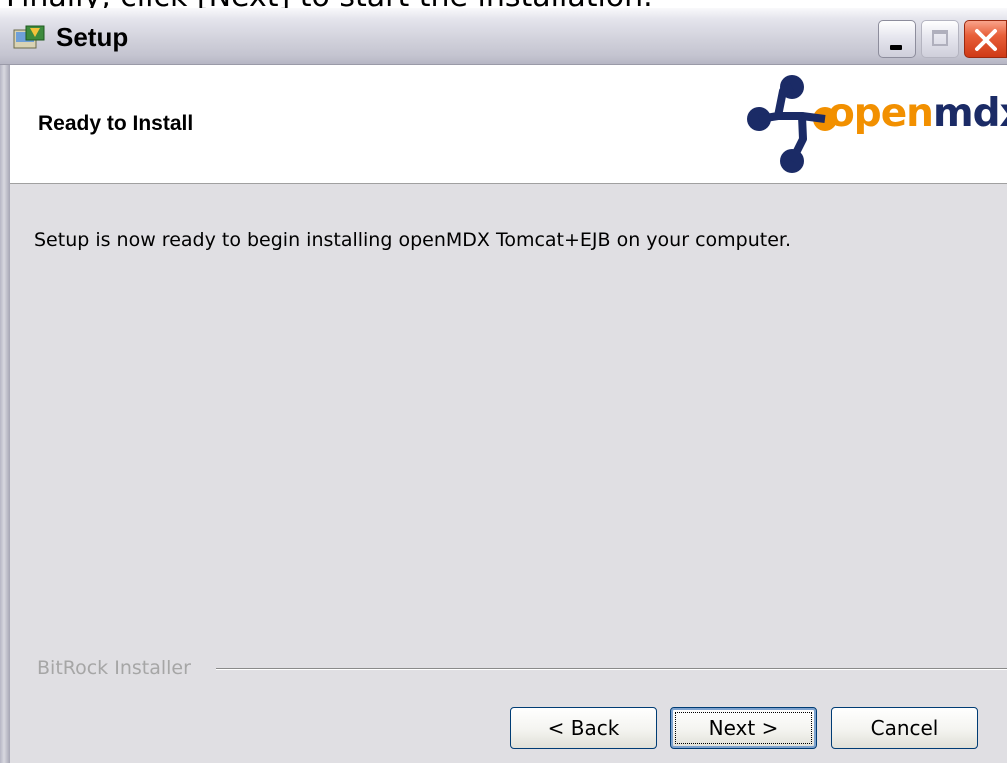  I want to click on openmdx-logo-text: openmdx, so click(917, 113).